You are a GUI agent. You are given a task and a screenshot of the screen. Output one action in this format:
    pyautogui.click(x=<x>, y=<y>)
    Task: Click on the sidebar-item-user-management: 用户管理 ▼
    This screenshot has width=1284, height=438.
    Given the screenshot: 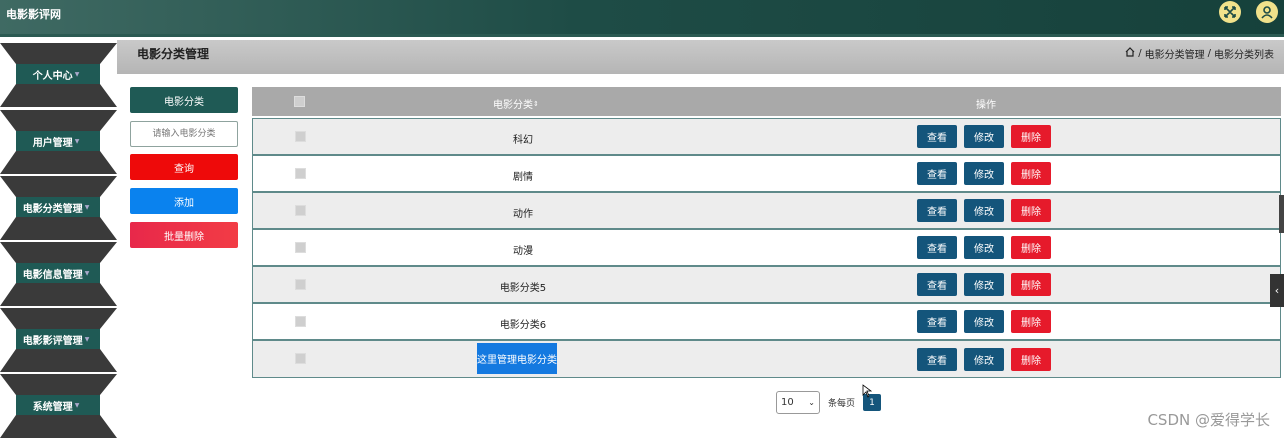 What is the action you would take?
    pyautogui.click(x=58, y=142)
    